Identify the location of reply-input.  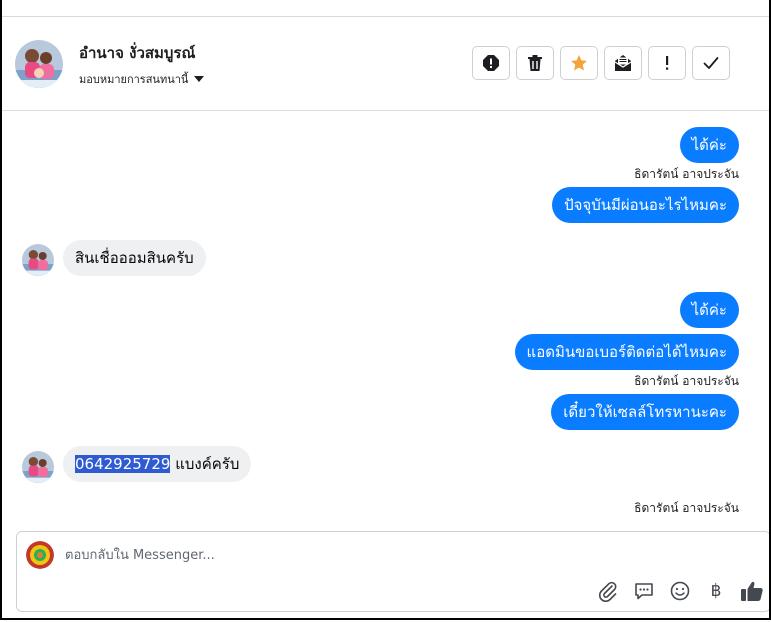
(365, 555).